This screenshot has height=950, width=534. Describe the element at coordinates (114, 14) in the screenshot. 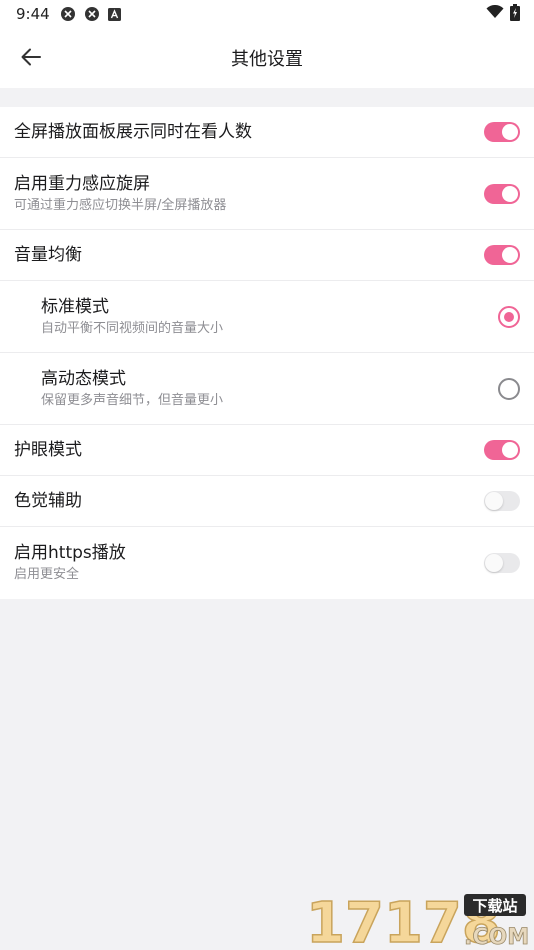

I see `a-badge-icon` at that location.